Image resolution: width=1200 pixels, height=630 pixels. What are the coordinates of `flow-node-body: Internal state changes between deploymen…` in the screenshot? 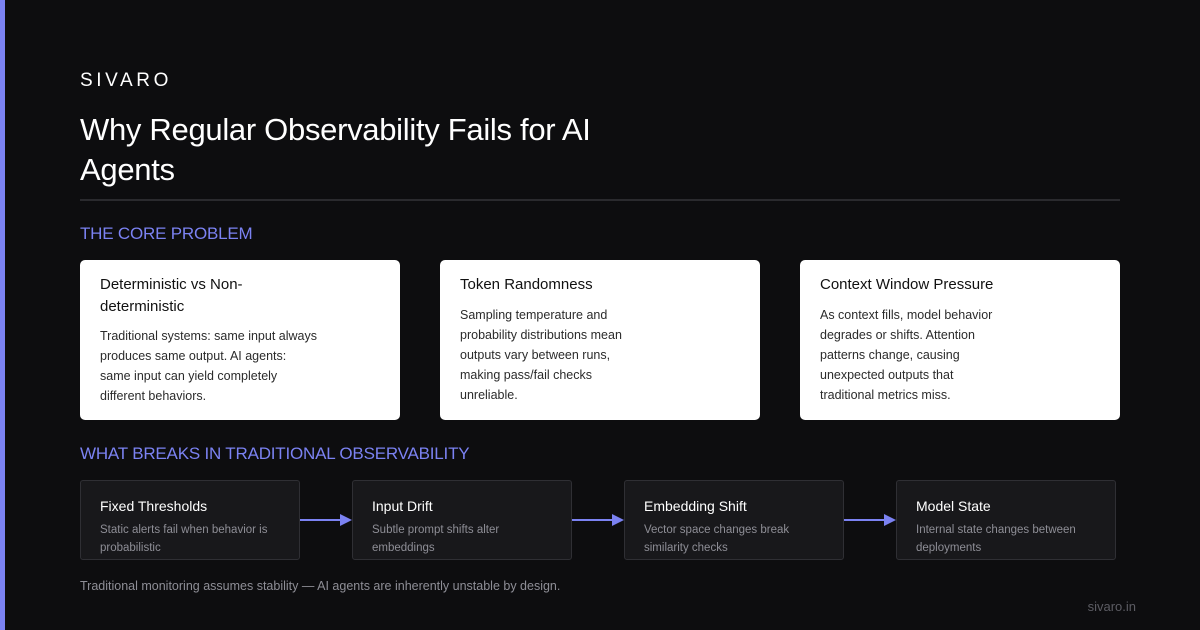 It's located at (996, 539).